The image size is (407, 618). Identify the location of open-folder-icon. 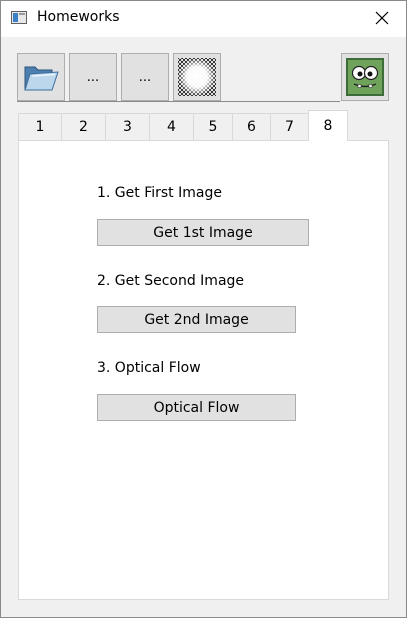
(41, 78).